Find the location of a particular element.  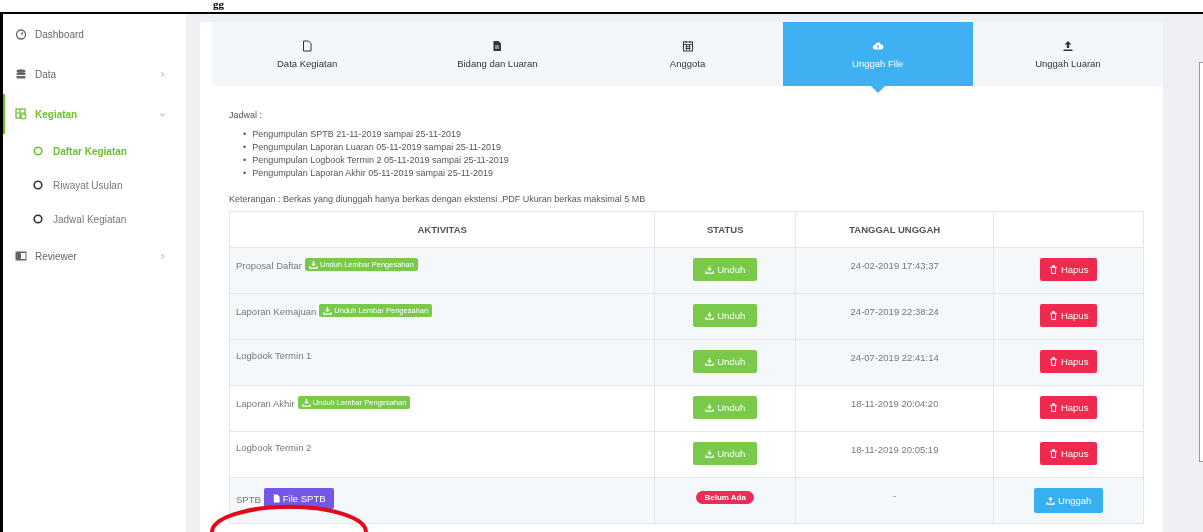

sidebar-item: Dashboard is located at coordinates (94, 34).